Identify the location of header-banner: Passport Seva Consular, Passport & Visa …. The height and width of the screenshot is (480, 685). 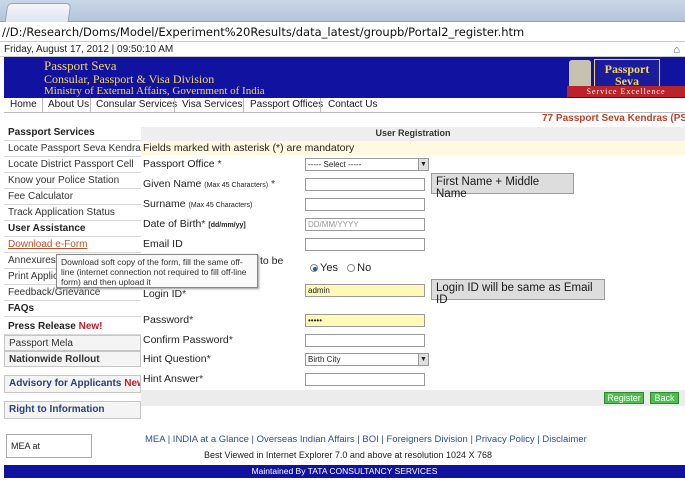
(344, 77).